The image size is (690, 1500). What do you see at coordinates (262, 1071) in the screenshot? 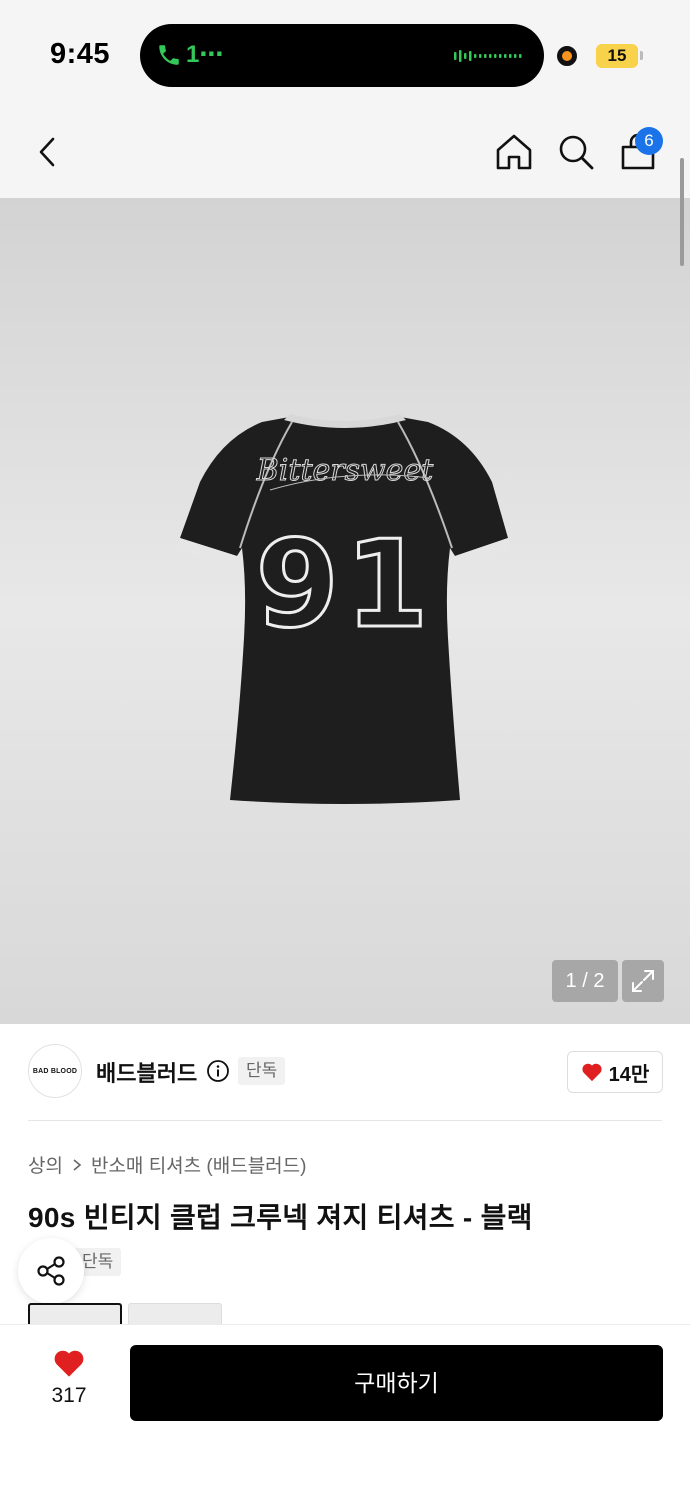
I see `brand-exclusive-badge: 단독` at bounding box center [262, 1071].